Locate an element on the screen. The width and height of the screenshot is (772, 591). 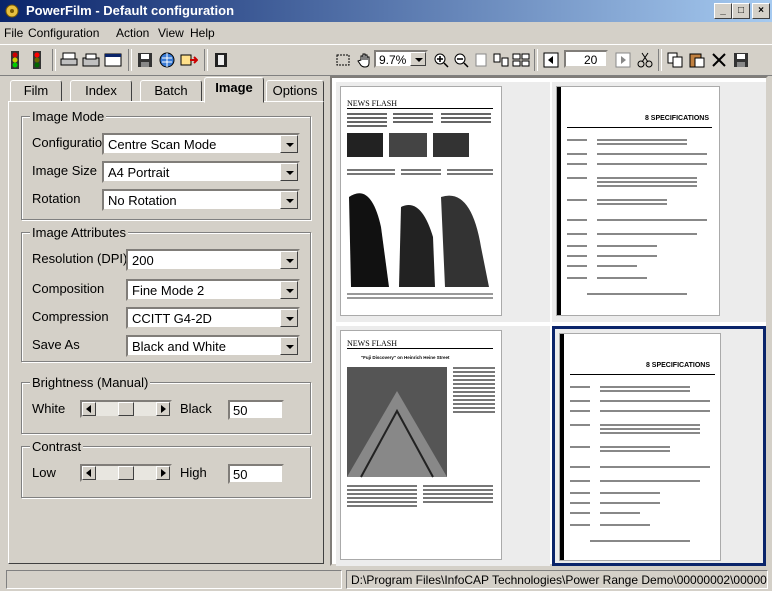
brightness-left-arrow-icon is located at coordinates (89, 409).